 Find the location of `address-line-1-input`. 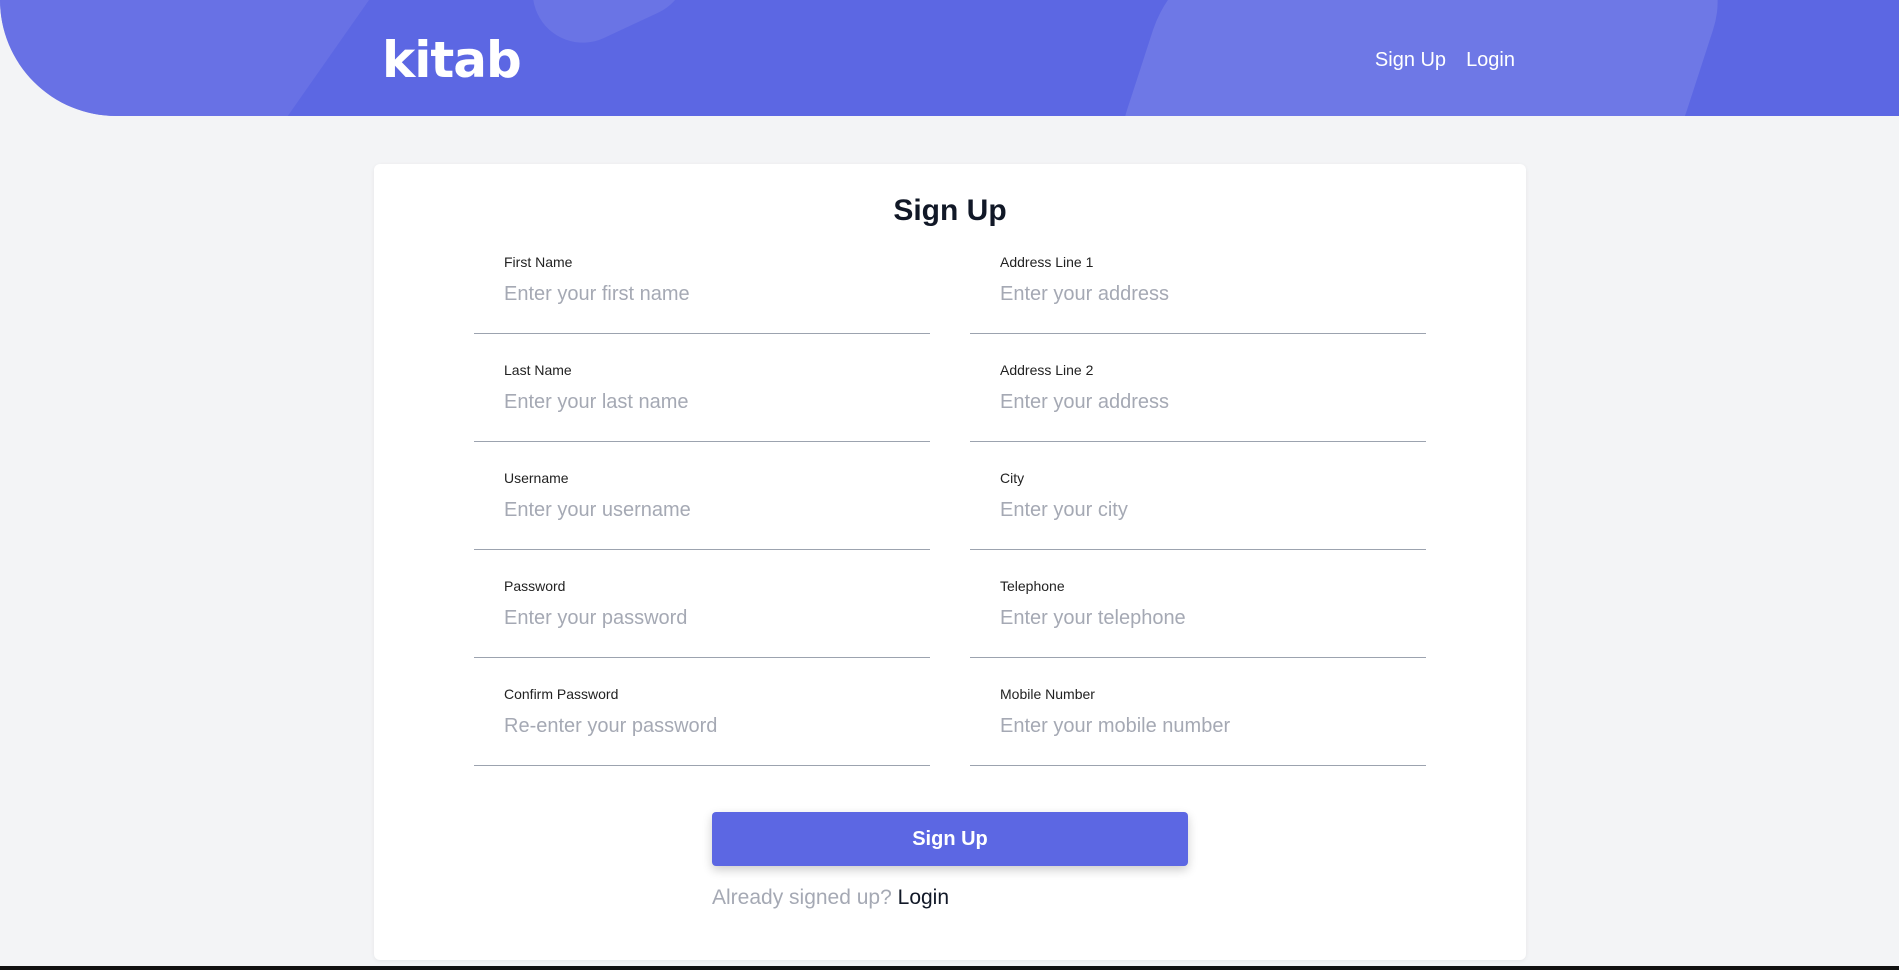

address-line-1-input is located at coordinates (1205, 294).